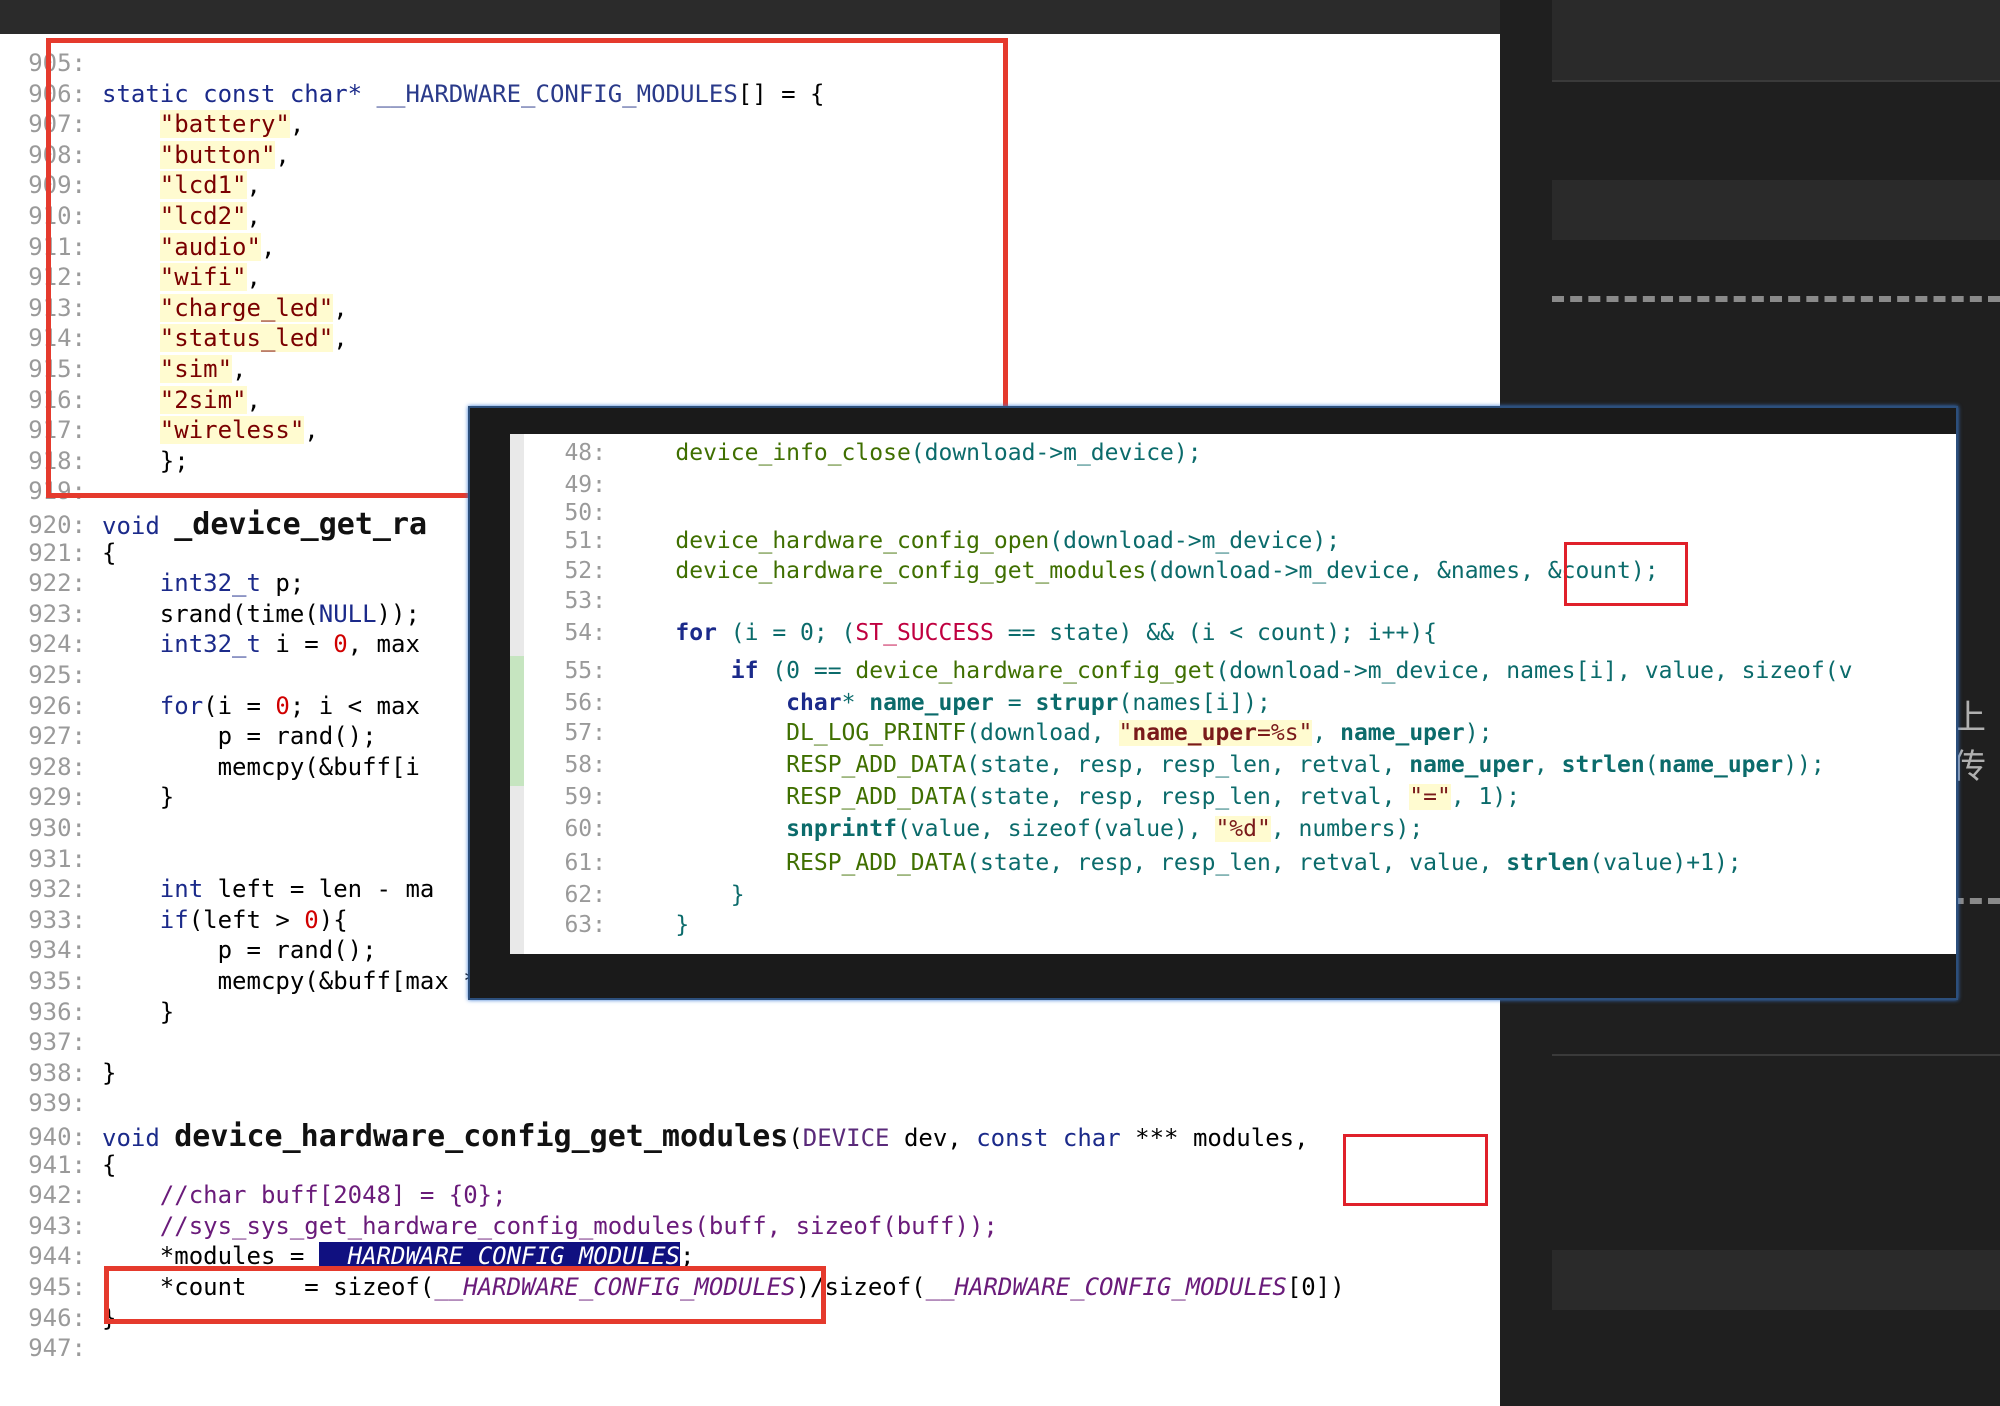 This screenshot has width=2000, height=1406. I want to click on line-number: 932:, so click(57, 889).